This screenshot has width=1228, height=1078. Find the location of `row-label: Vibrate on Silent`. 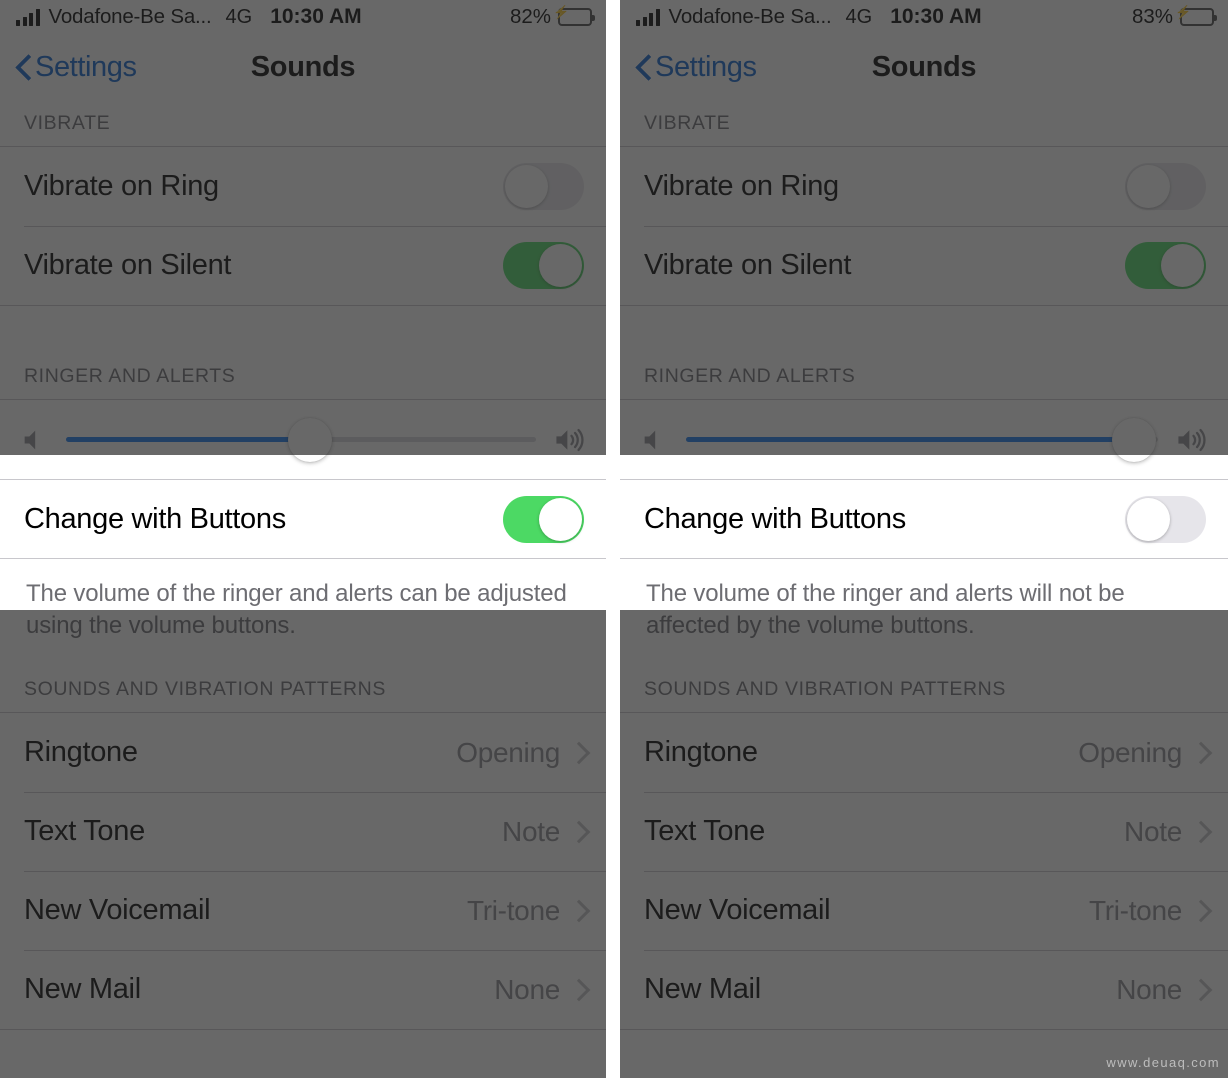

row-label: Vibrate on Silent is located at coordinates (128, 265).